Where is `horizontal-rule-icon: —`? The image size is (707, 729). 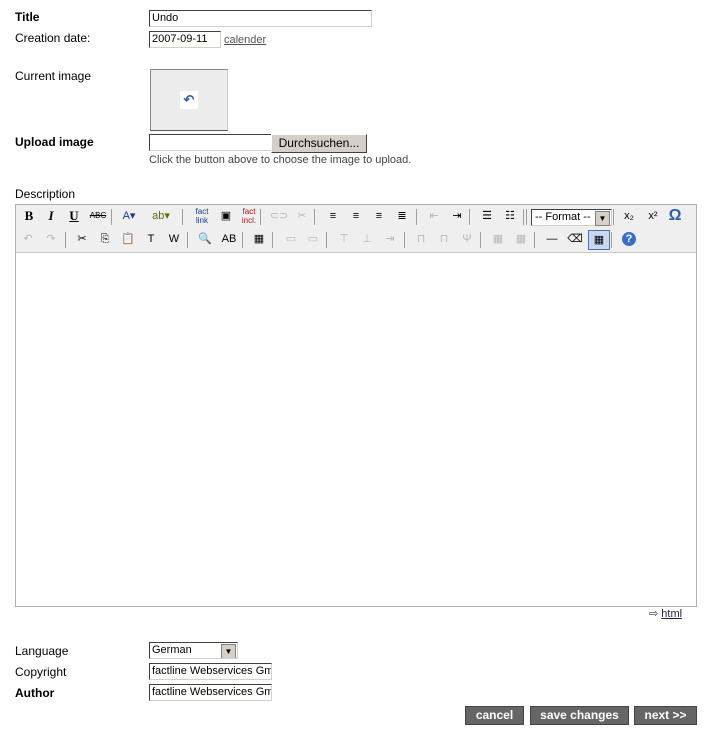 horizontal-rule-icon: — is located at coordinates (552, 239).